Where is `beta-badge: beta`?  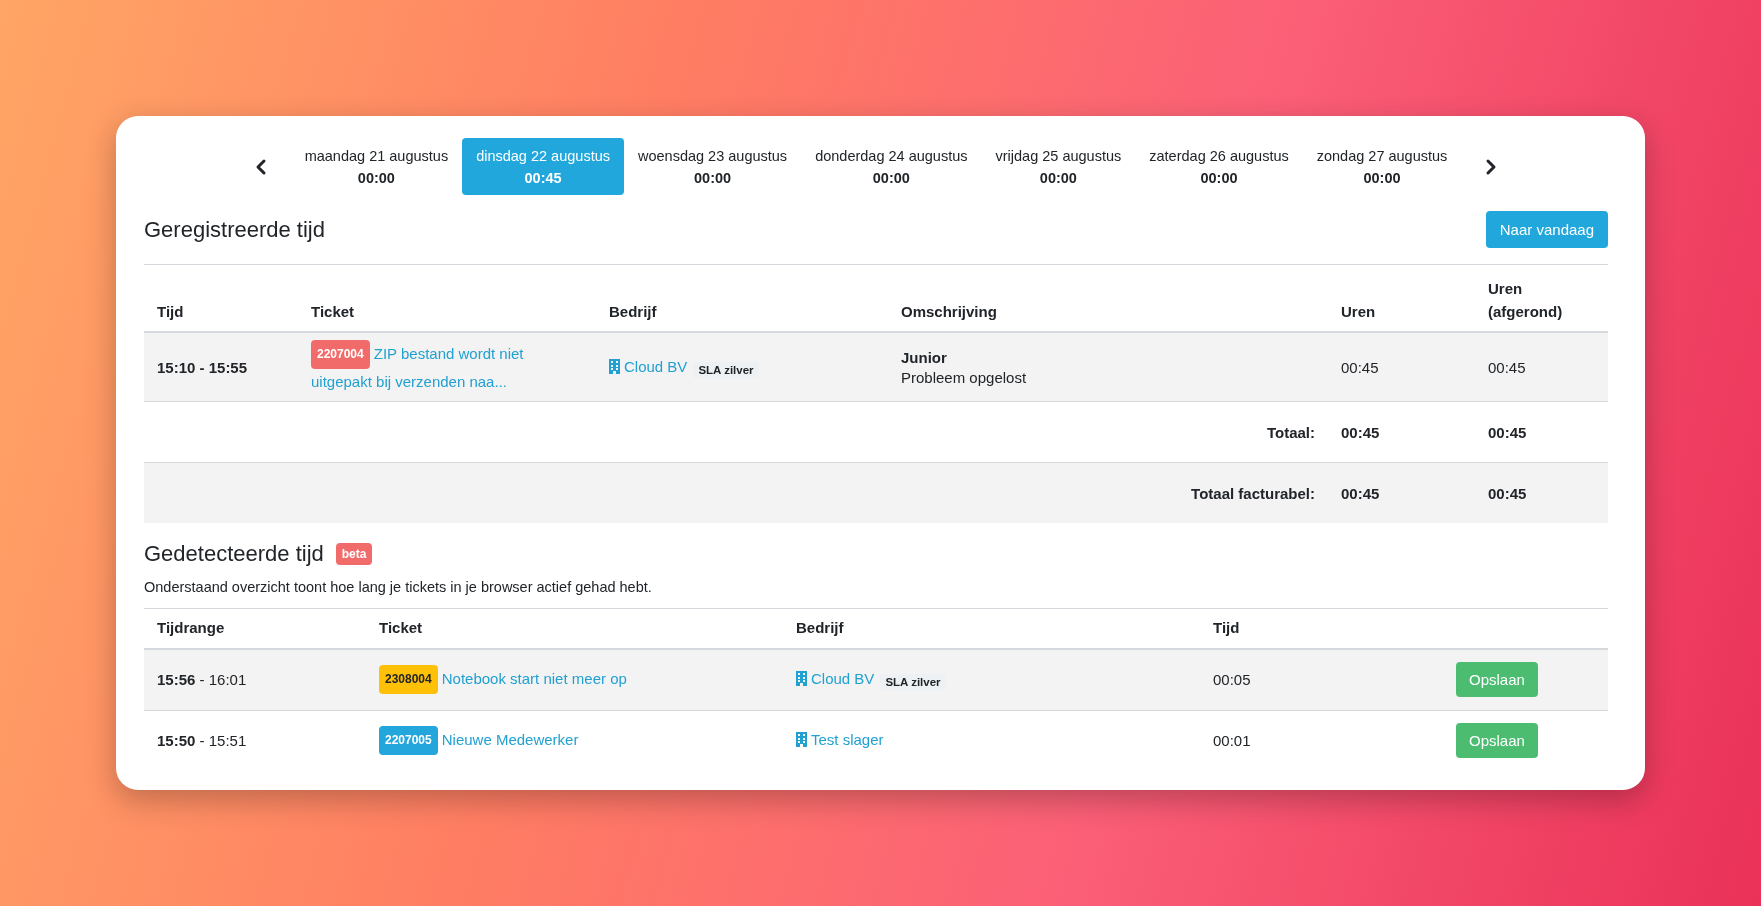 beta-badge: beta is located at coordinates (354, 554).